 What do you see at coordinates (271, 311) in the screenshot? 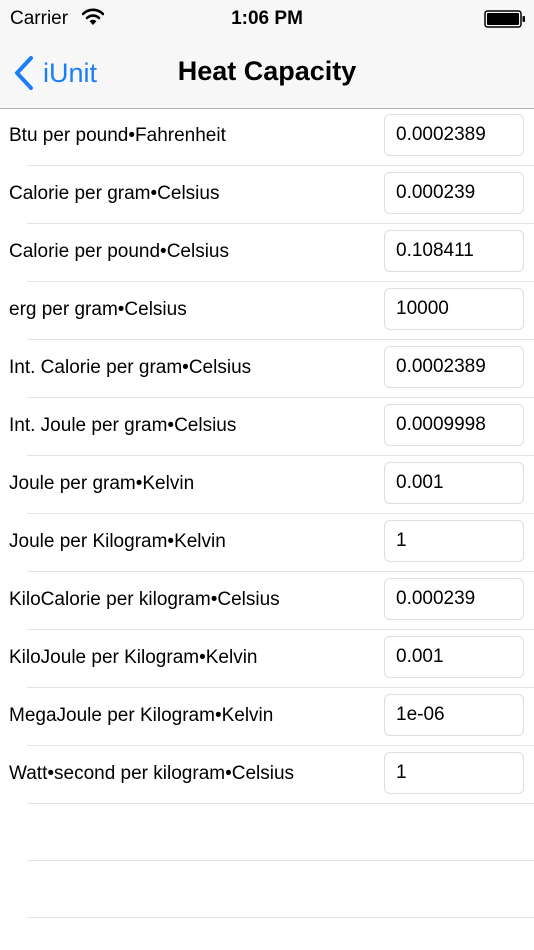
I see `unit-row: erg per gram•Celsius` at bounding box center [271, 311].